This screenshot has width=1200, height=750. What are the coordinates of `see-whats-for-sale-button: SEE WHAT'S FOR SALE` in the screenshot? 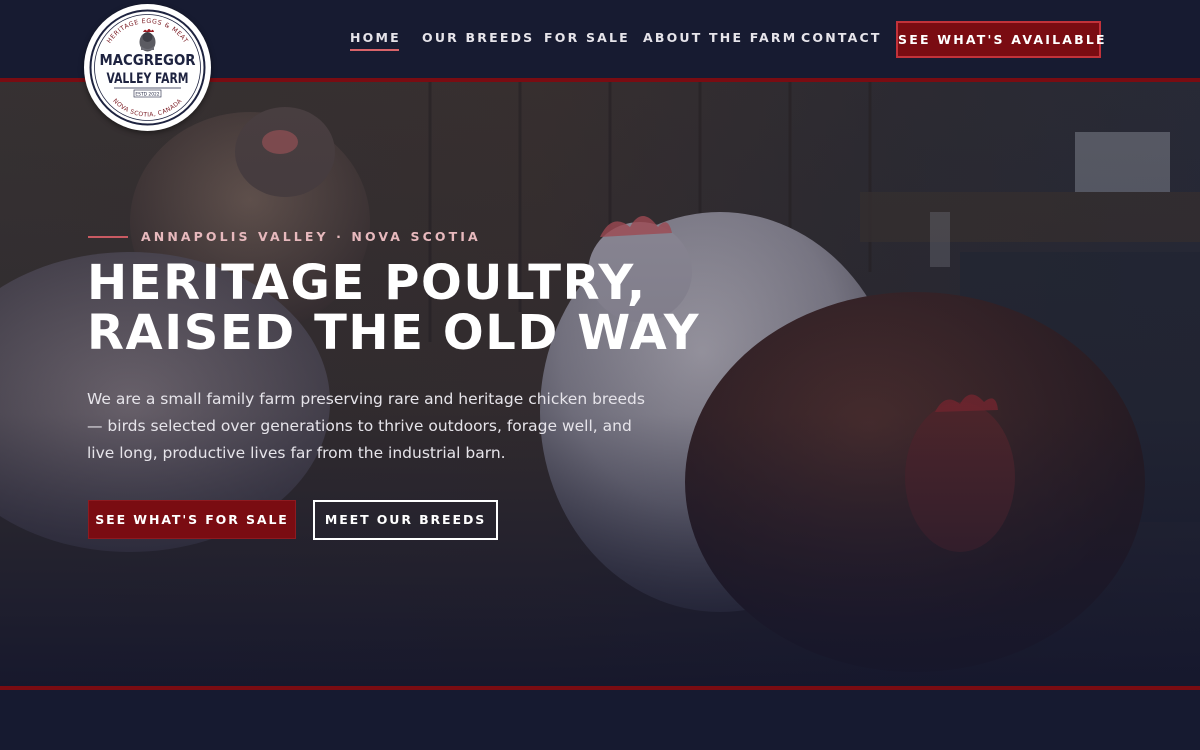 It's located at (192, 519).